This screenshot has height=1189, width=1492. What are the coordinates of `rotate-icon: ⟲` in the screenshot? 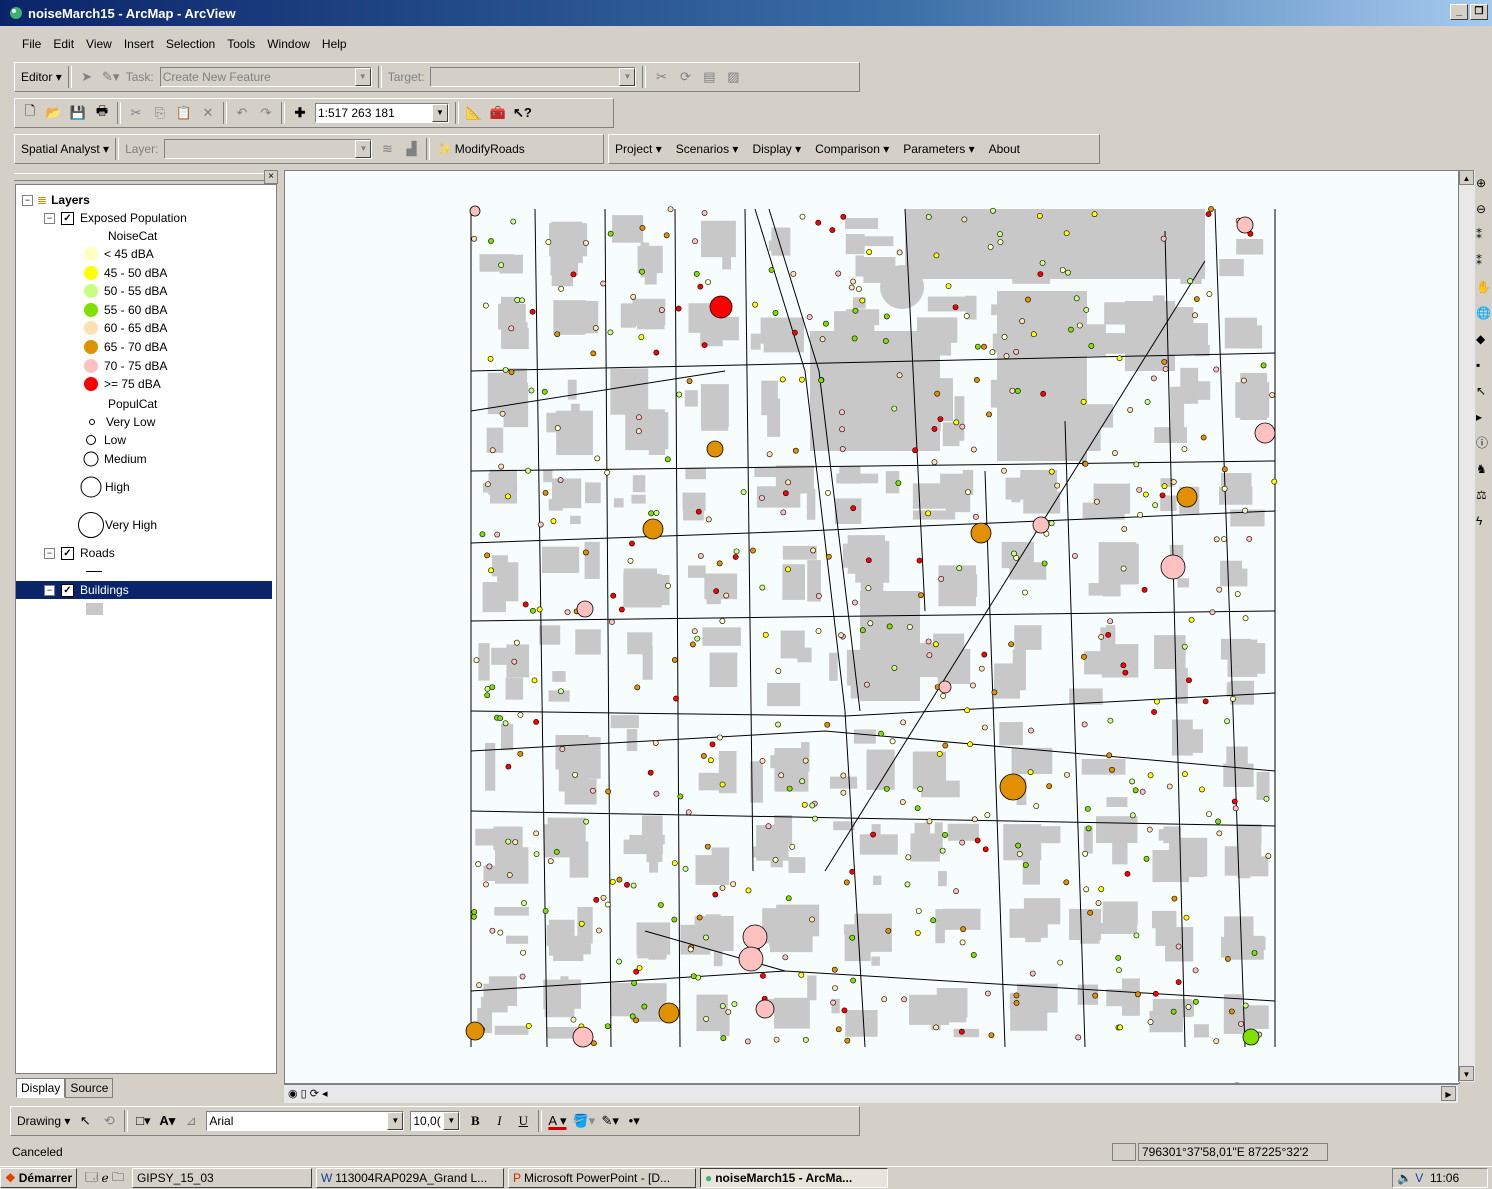 It's located at (109, 1121).